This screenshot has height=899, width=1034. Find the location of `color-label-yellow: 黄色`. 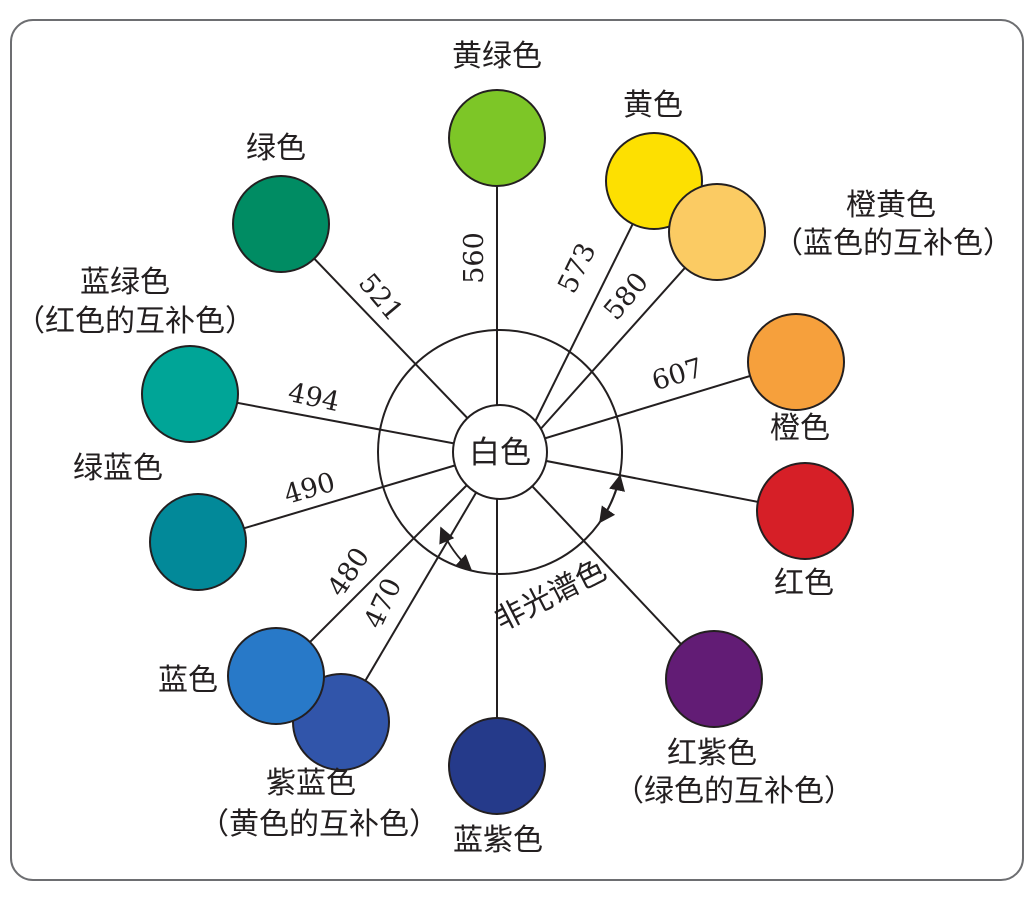

color-label-yellow: 黄色 is located at coordinates (653, 105).